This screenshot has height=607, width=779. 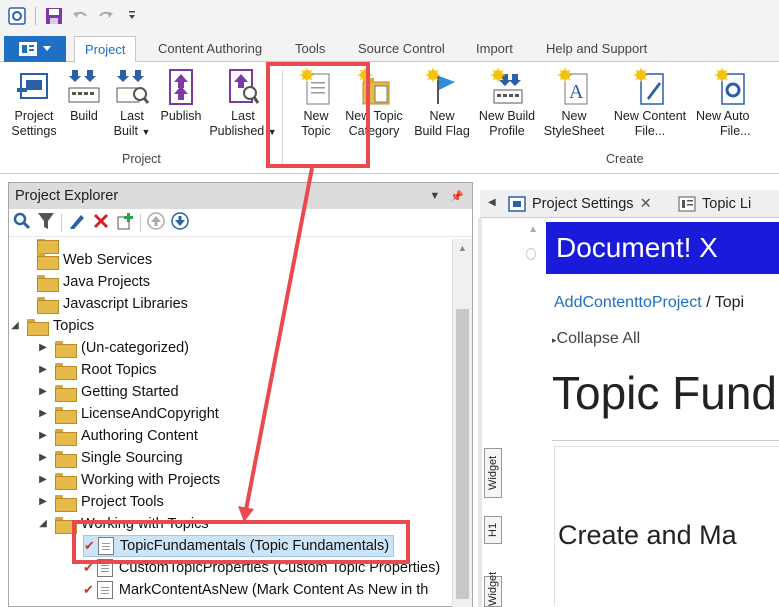 What do you see at coordinates (665, 440) in the screenshot?
I see `heading-divider` at bounding box center [665, 440].